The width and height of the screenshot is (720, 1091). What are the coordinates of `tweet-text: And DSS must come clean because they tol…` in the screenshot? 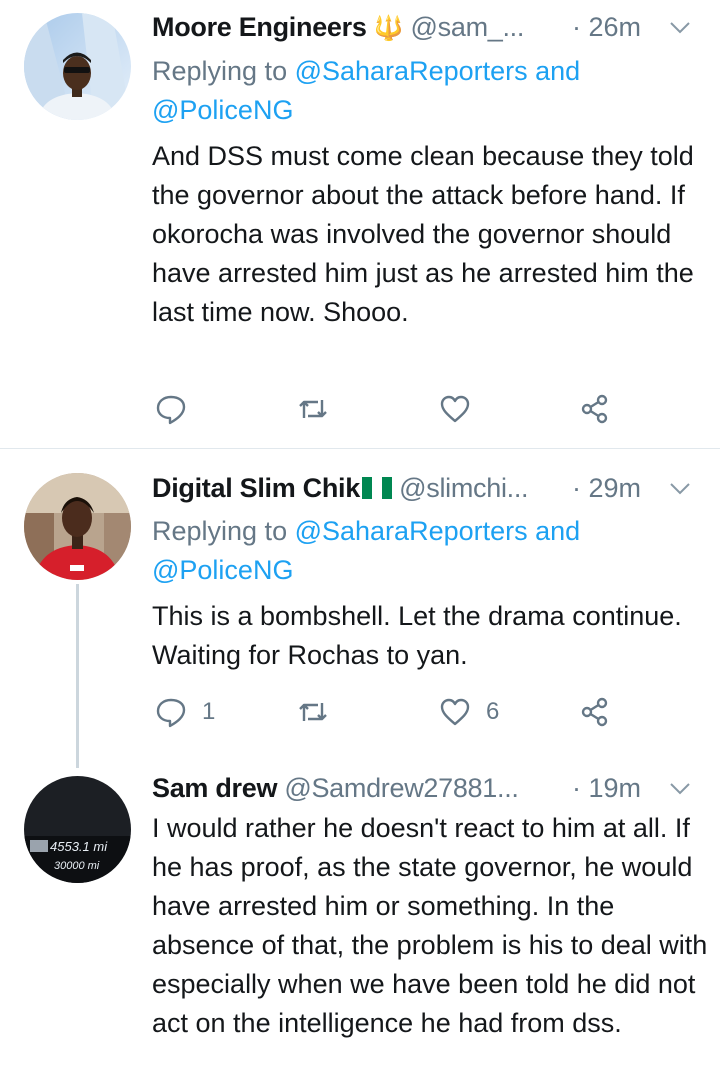 It's located at (423, 234).